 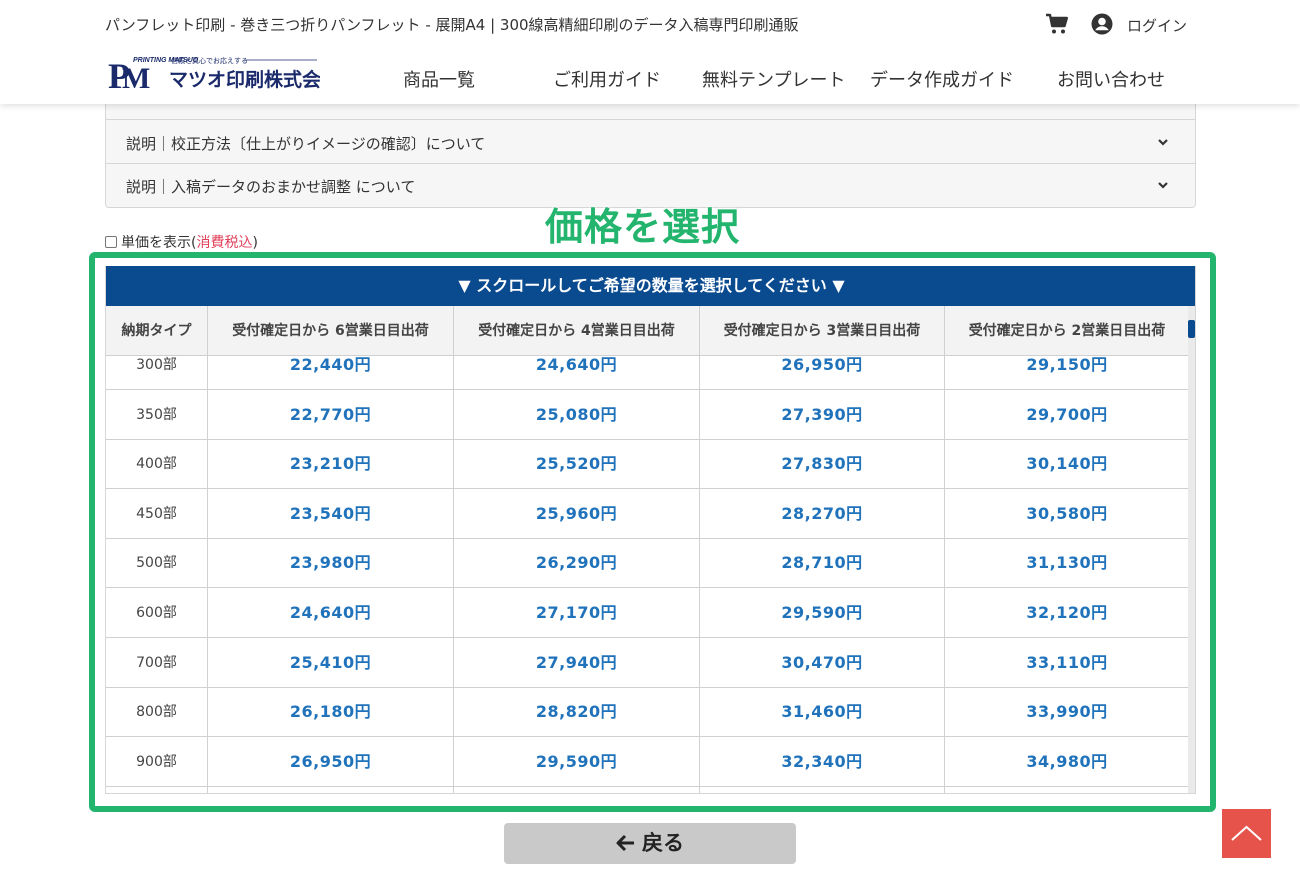 What do you see at coordinates (607, 79) in the screenshot?
I see `nav-item-guide: ご利用ガイド` at bounding box center [607, 79].